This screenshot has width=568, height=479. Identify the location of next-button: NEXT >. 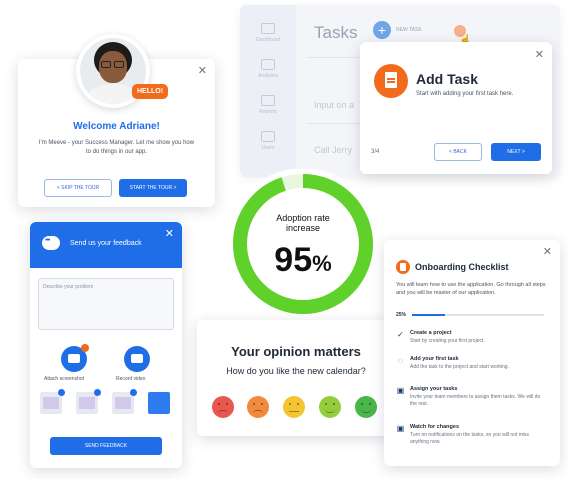
(516, 152).